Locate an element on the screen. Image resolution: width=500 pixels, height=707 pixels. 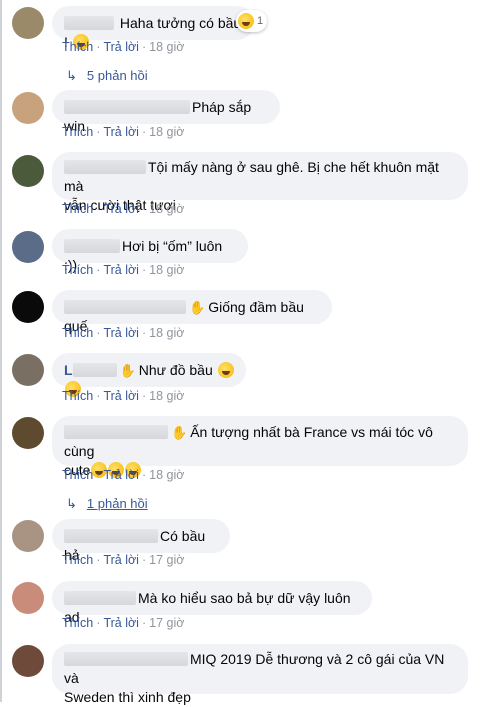
comment-bubble: Pháp sắp win is located at coordinates (166, 112).